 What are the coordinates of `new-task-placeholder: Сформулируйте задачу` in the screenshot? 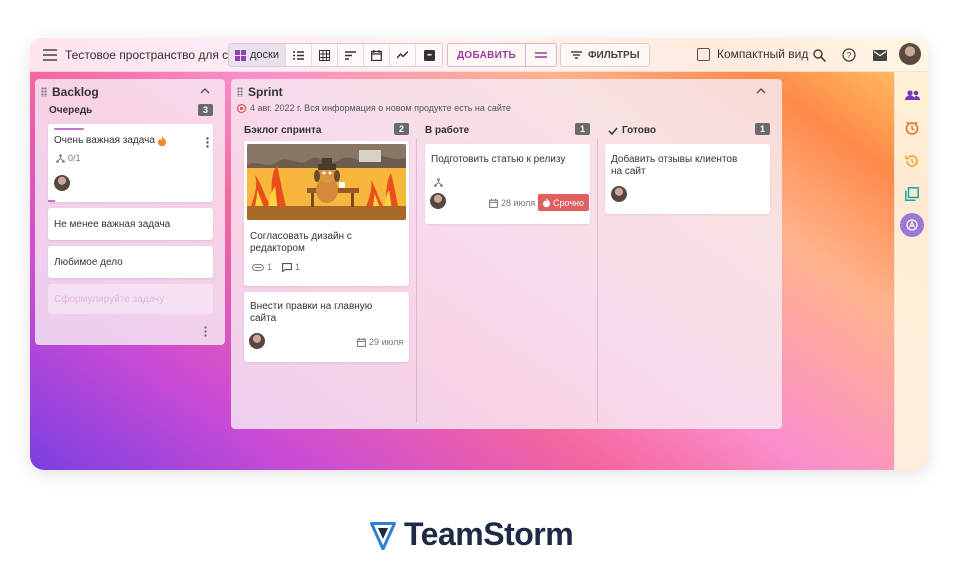 It's located at (109, 299).